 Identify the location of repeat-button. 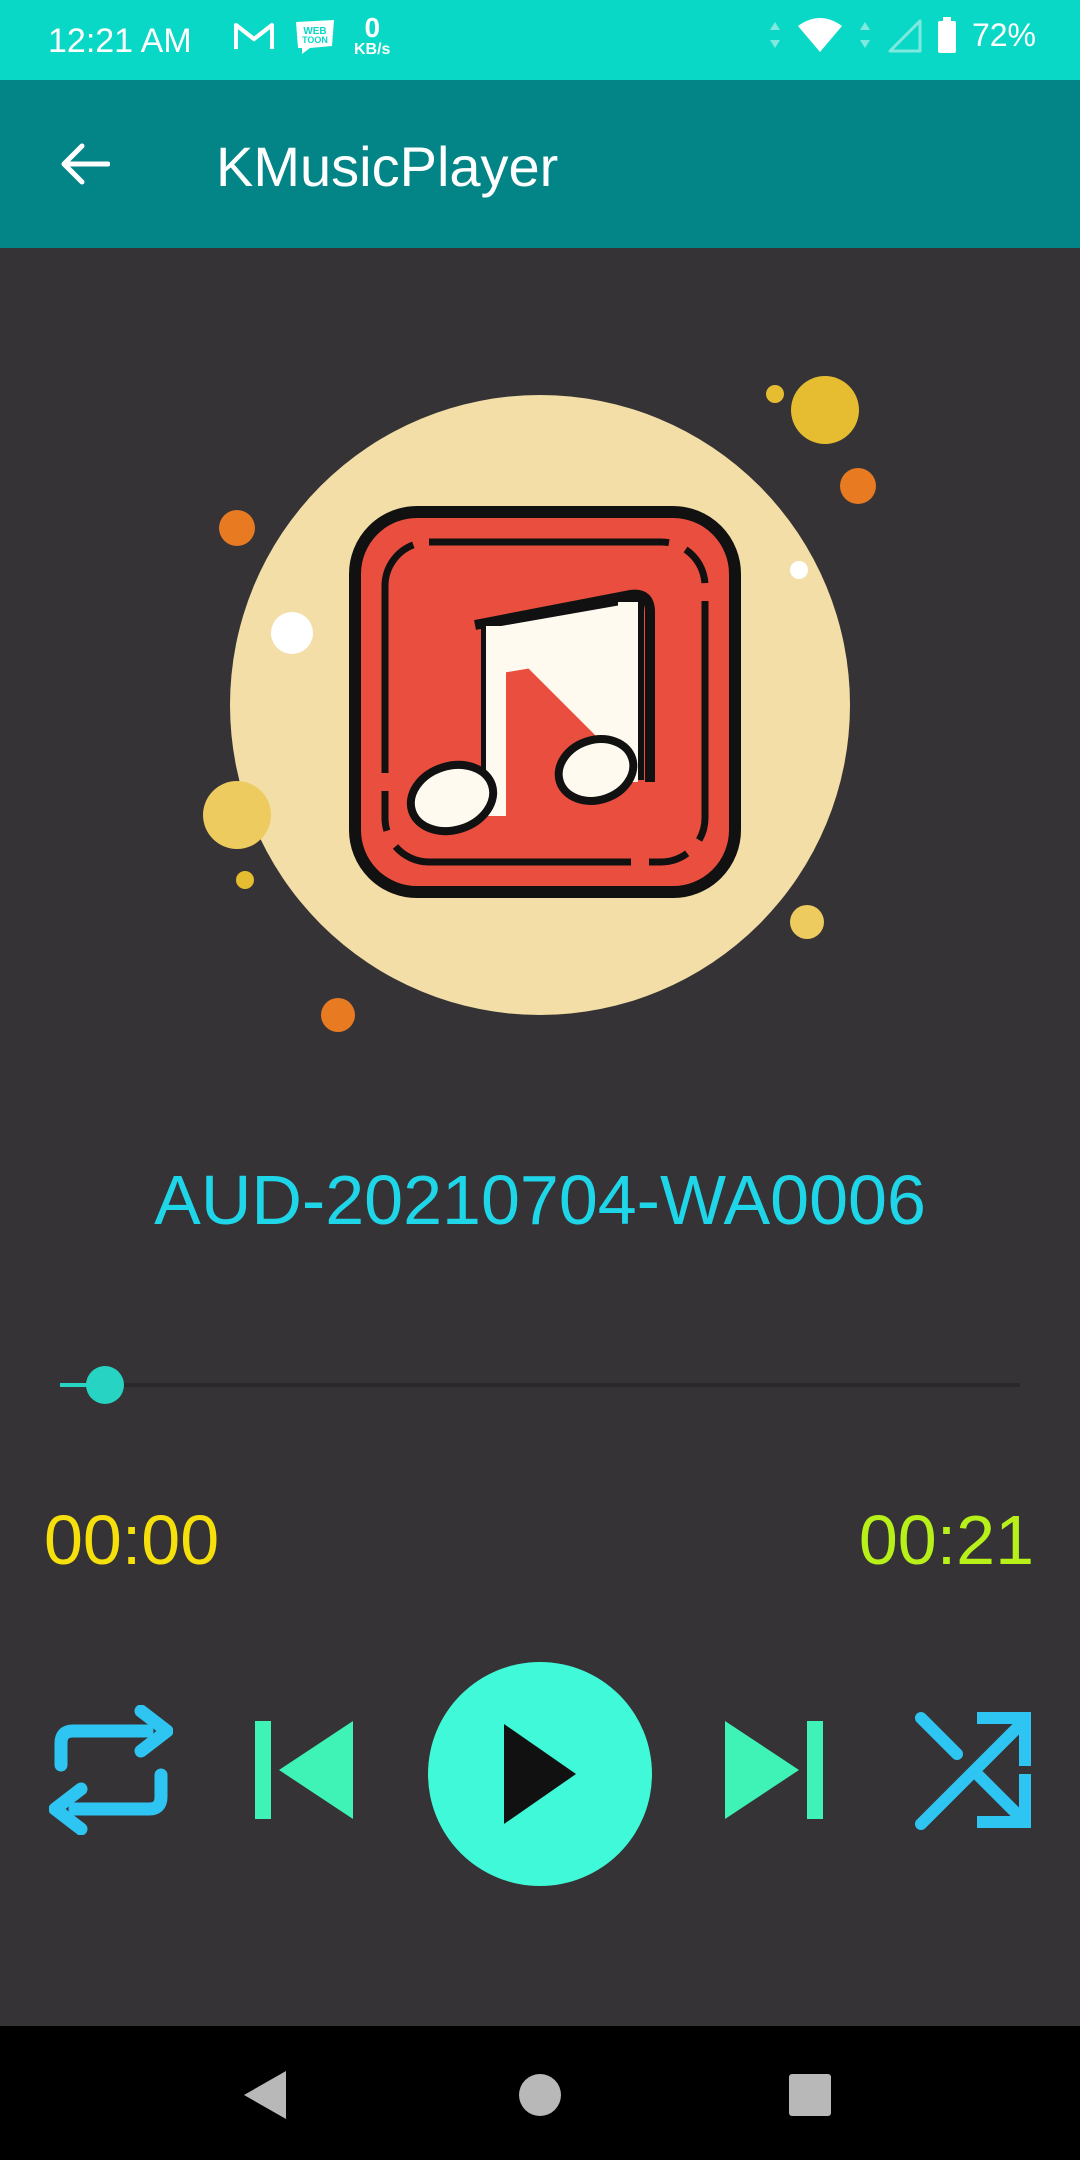
(111, 1770).